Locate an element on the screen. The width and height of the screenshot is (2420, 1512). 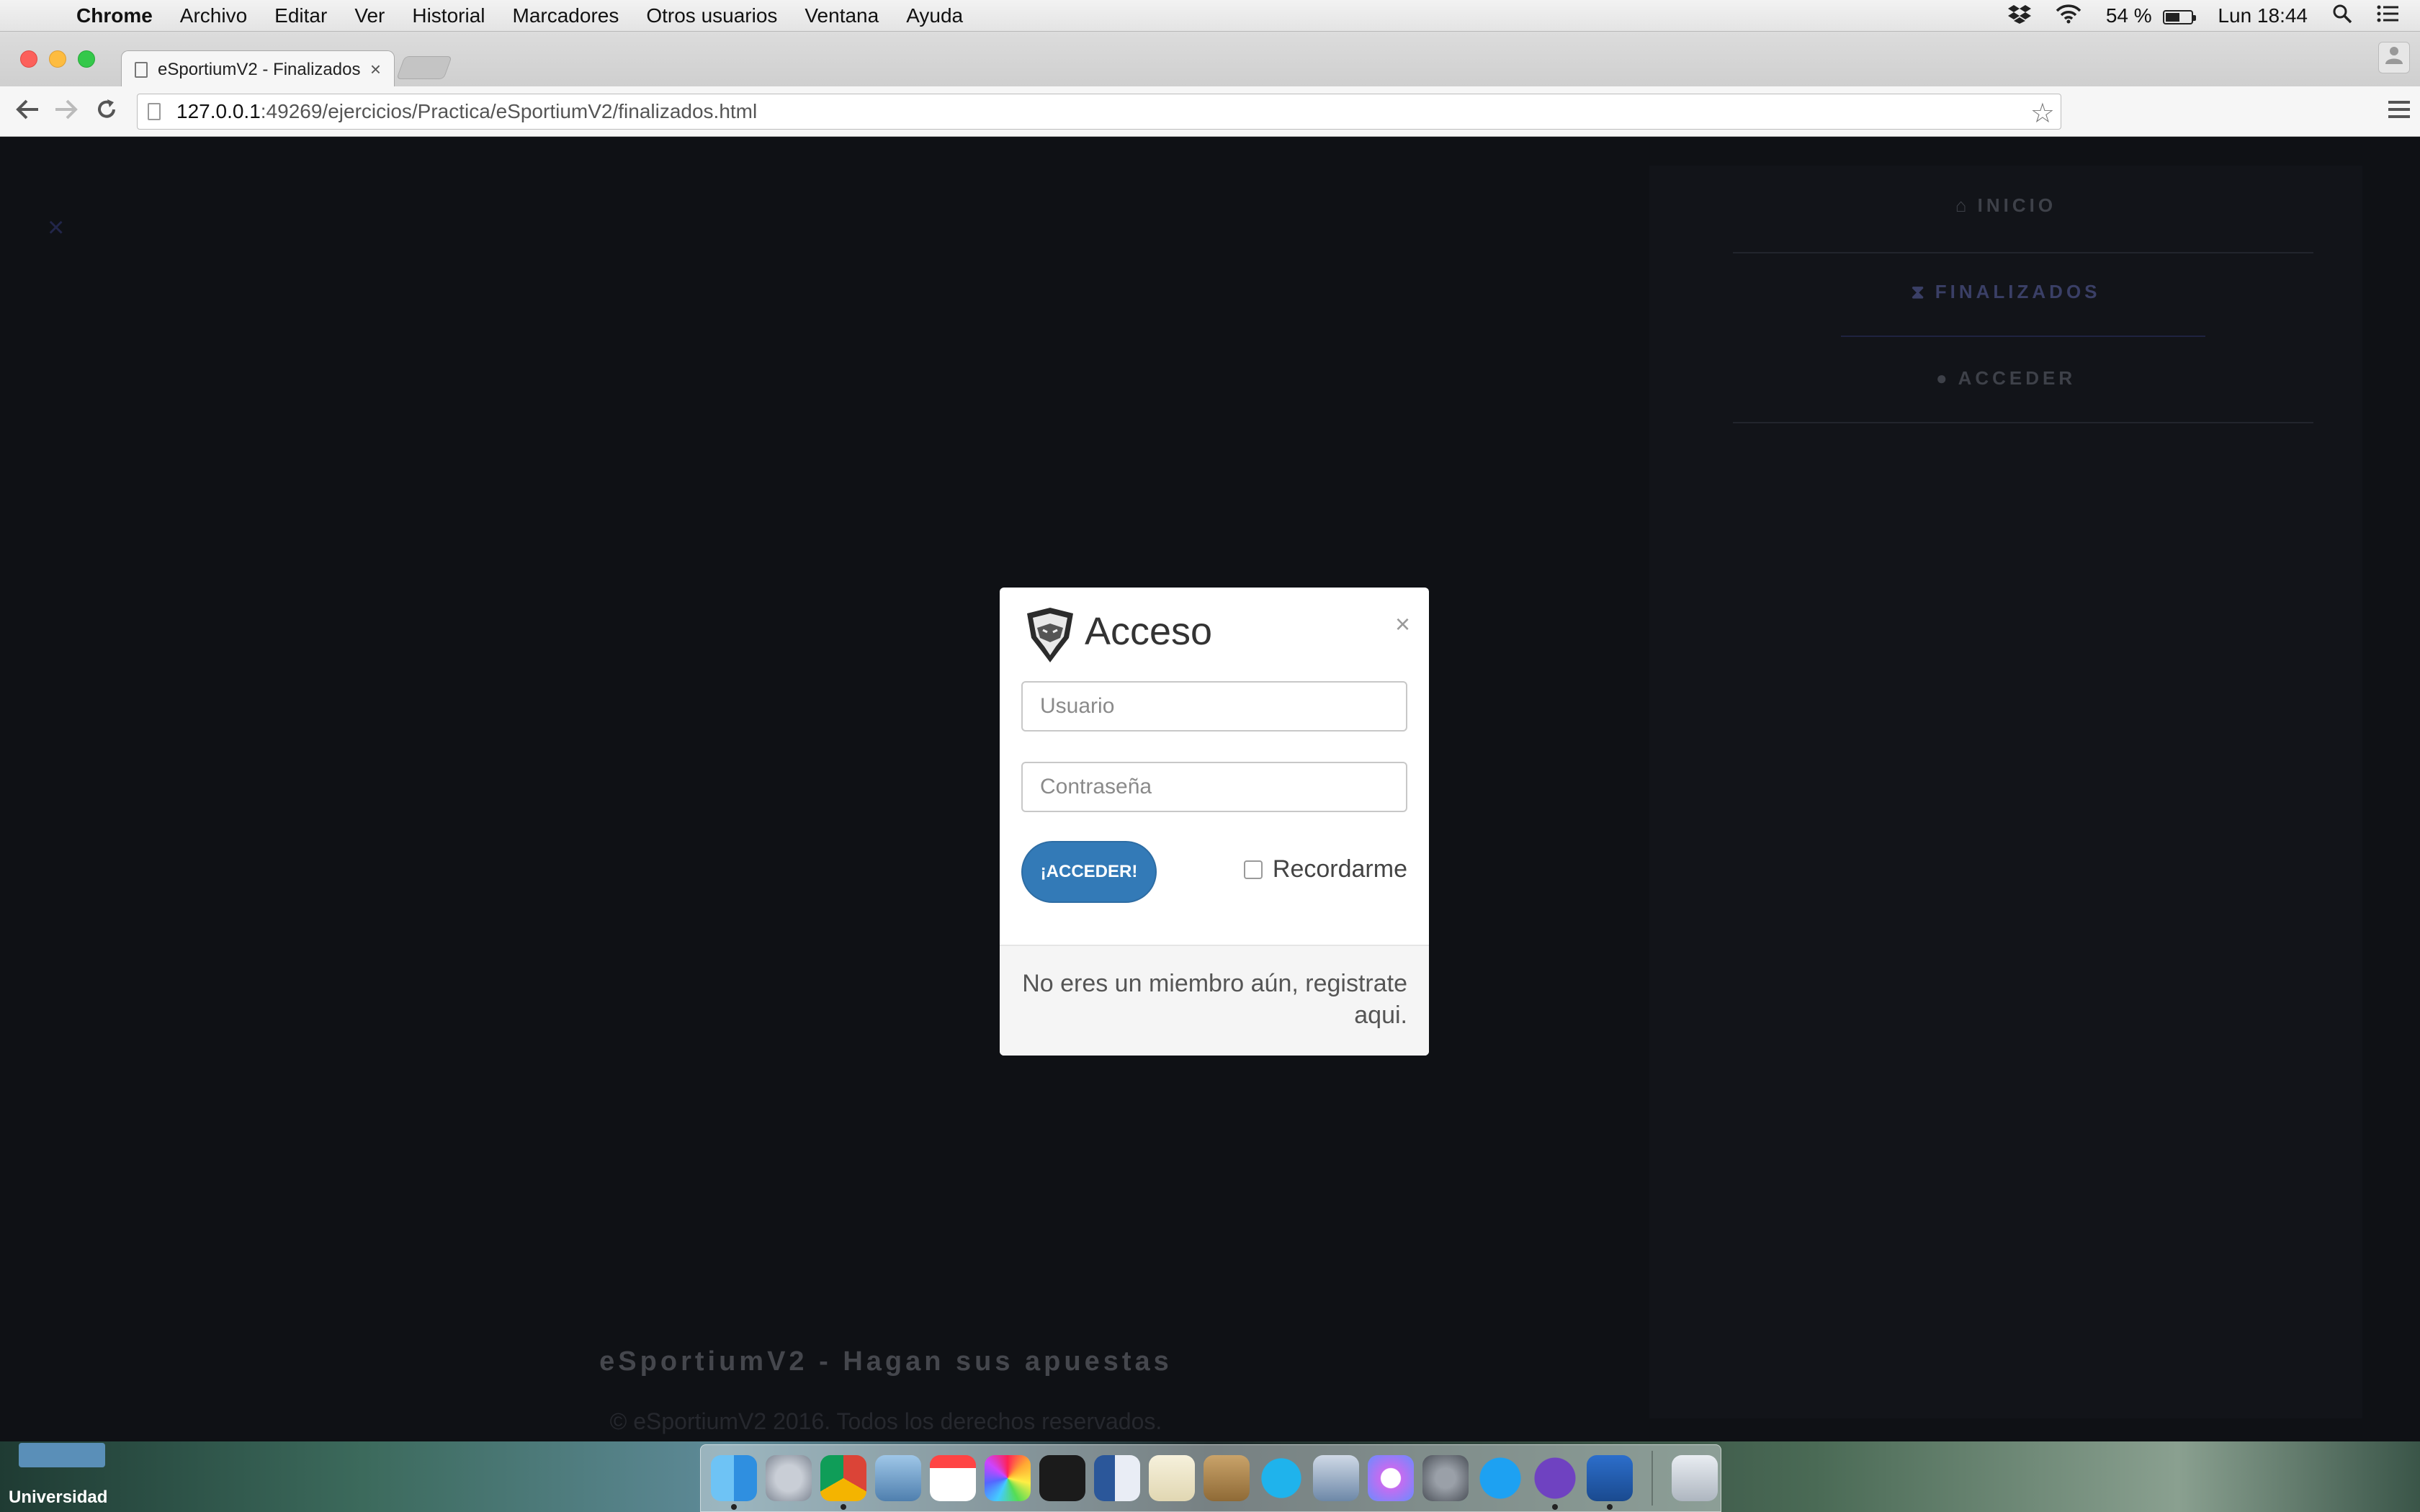
username-input is located at coordinates (1214, 706).